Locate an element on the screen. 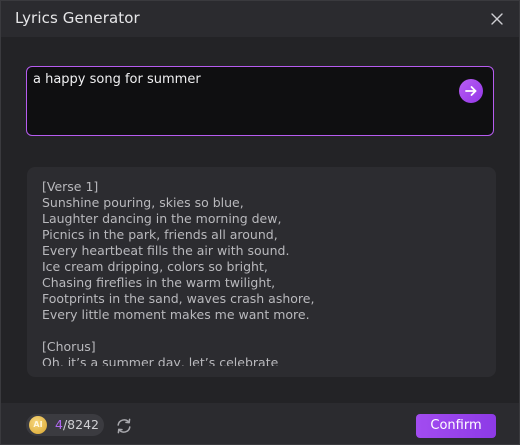 This screenshot has height=445, width=520. dialog-footer: AI 4/8242 Confirm is located at coordinates (260, 423).